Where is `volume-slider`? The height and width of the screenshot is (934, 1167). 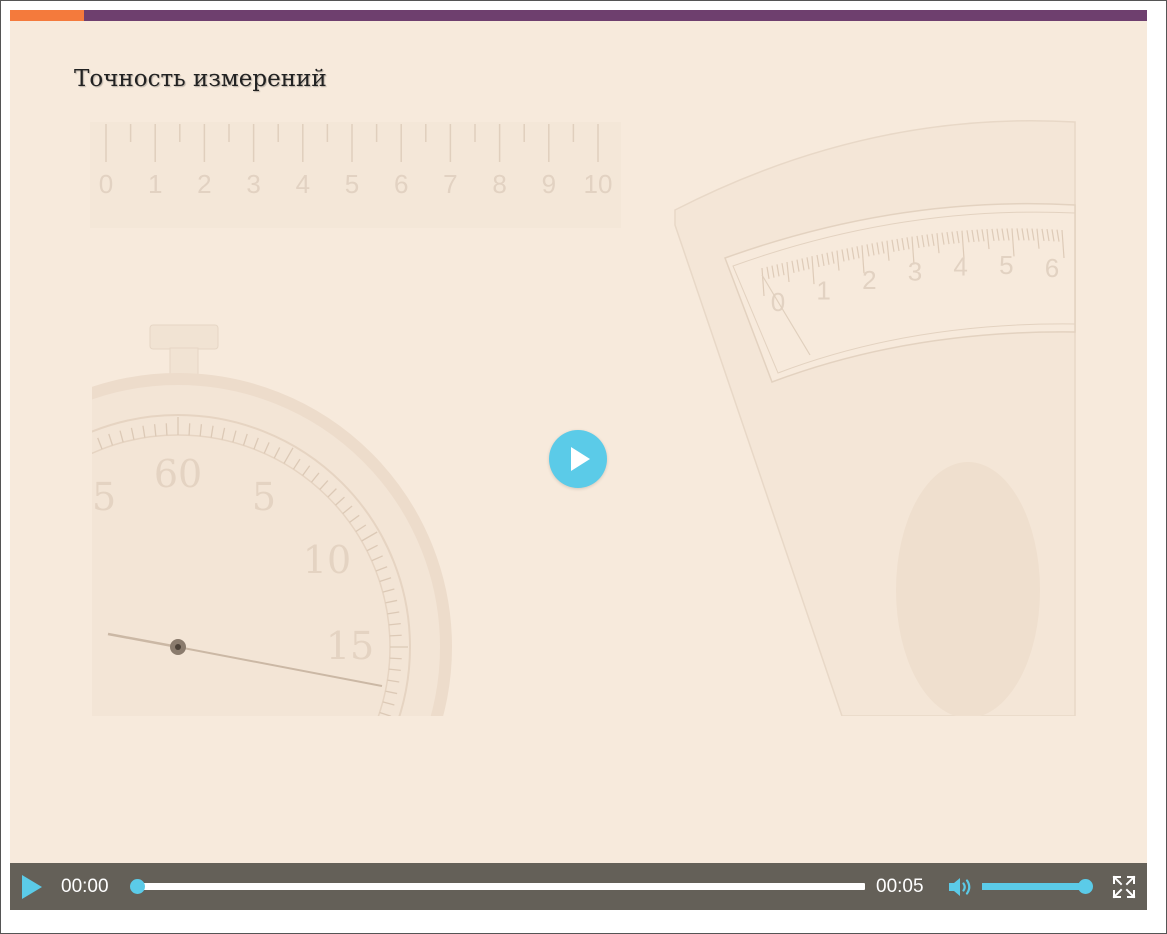 volume-slider is located at coordinates (1037, 886).